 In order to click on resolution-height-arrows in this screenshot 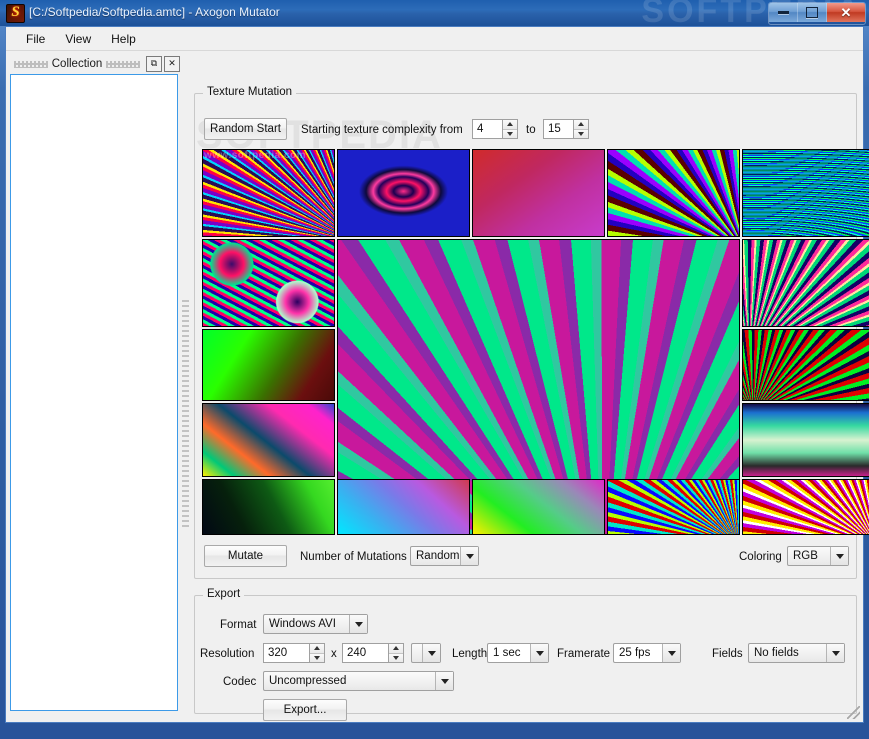, I will do `click(396, 653)`.